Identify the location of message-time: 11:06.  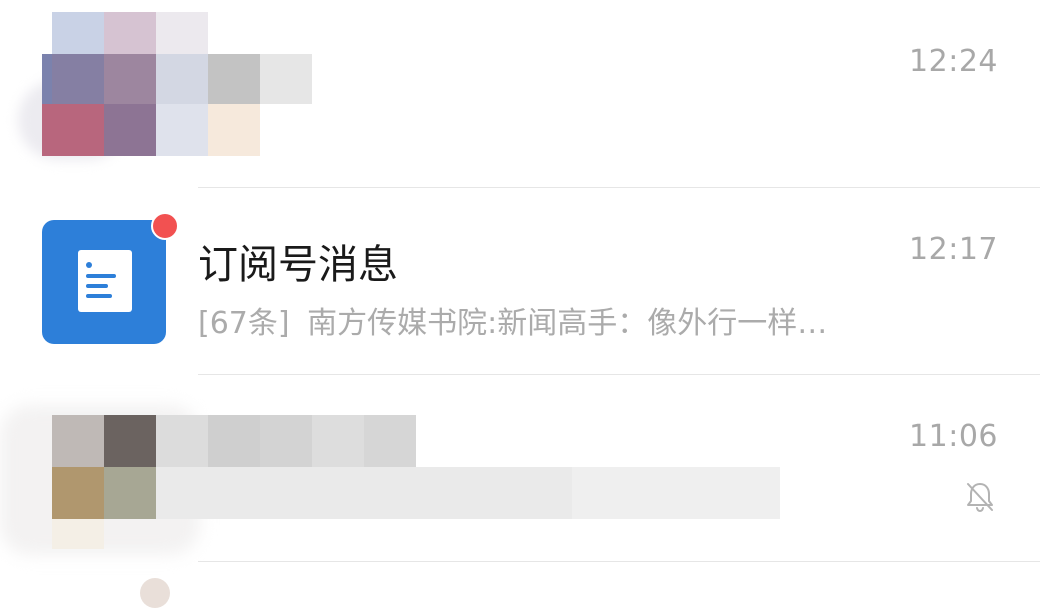
(953, 436).